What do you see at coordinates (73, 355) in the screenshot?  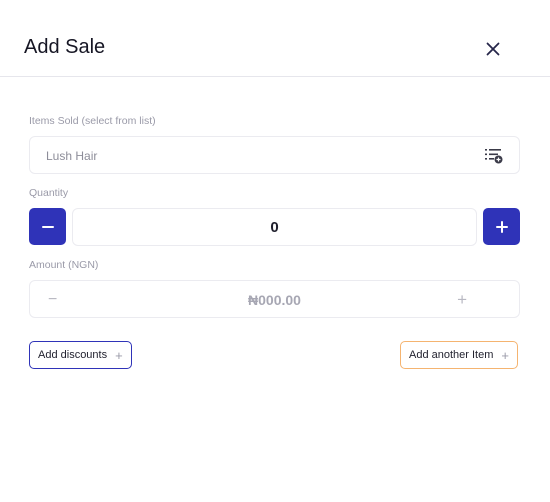 I see `add-discounts-label: Add discounts` at bounding box center [73, 355].